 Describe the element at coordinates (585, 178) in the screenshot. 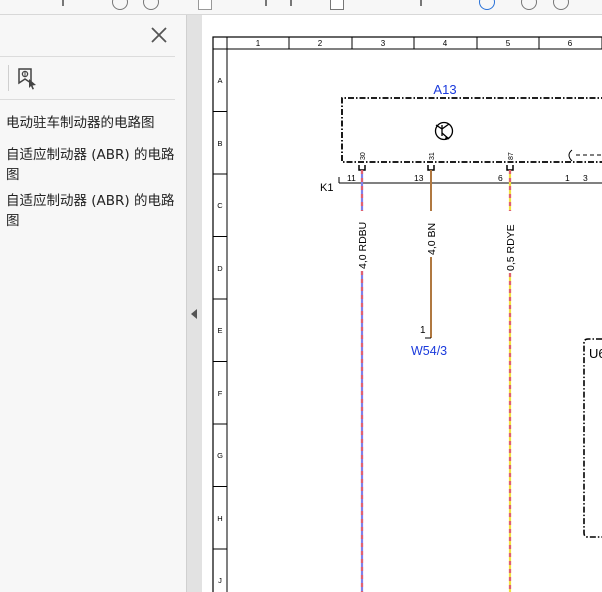

I see `pin-number: 3` at that location.